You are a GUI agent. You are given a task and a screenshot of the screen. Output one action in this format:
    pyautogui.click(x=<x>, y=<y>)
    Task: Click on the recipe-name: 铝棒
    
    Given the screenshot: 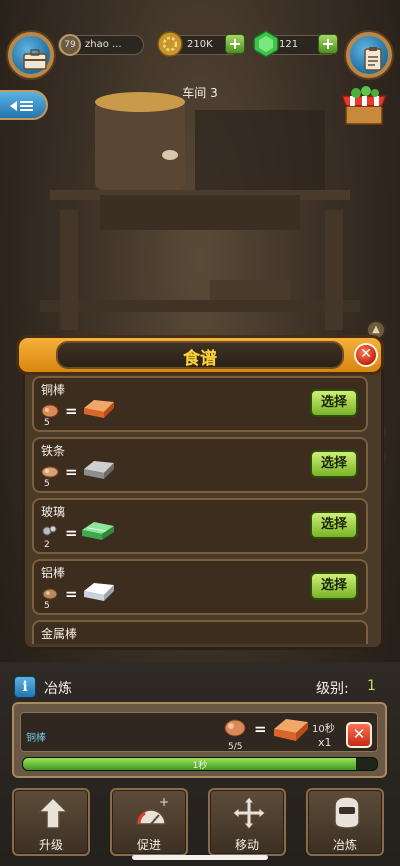 What is the action you would take?
    pyautogui.click(x=53, y=573)
    